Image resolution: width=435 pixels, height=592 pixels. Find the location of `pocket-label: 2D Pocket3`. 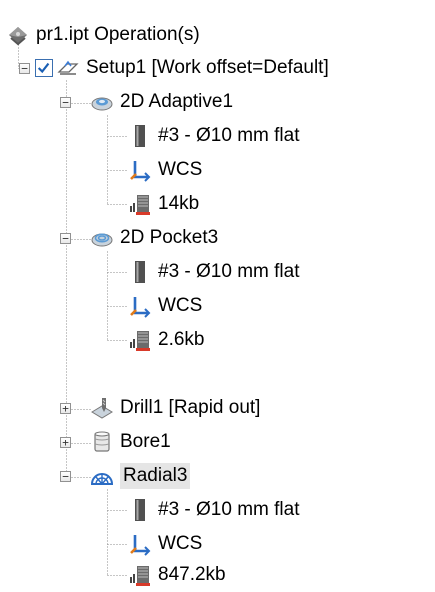

pocket-label: 2D Pocket3 is located at coordinates (169, 237).